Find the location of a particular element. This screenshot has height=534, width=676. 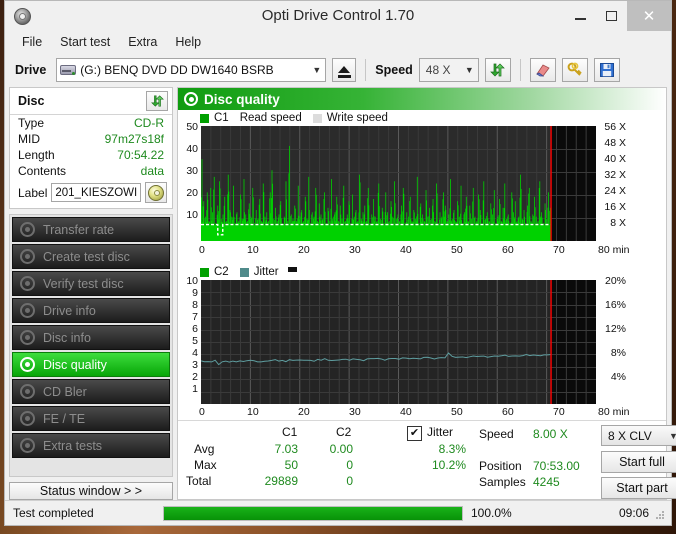

eject-button is located at coordinates (344, 70).